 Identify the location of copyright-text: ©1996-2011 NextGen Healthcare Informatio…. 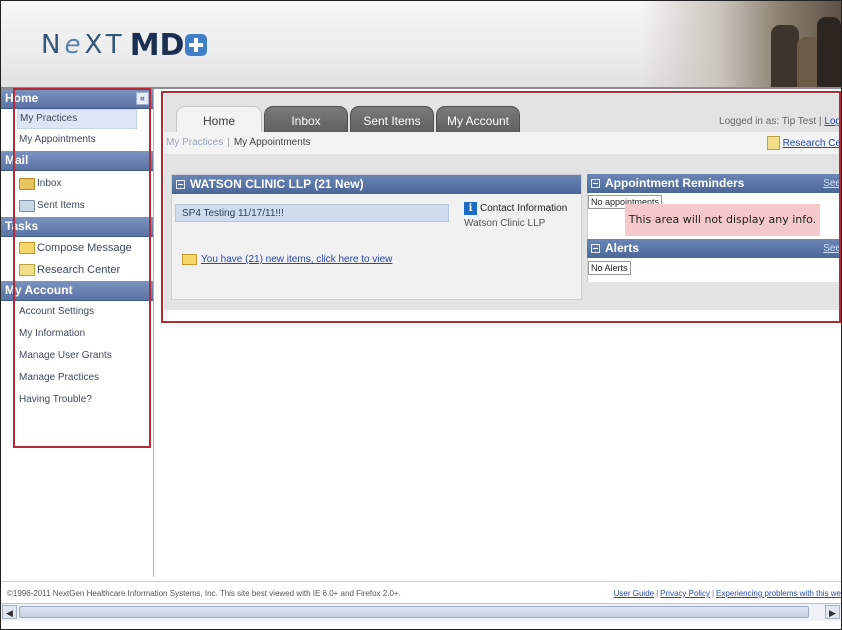
(204, 593).